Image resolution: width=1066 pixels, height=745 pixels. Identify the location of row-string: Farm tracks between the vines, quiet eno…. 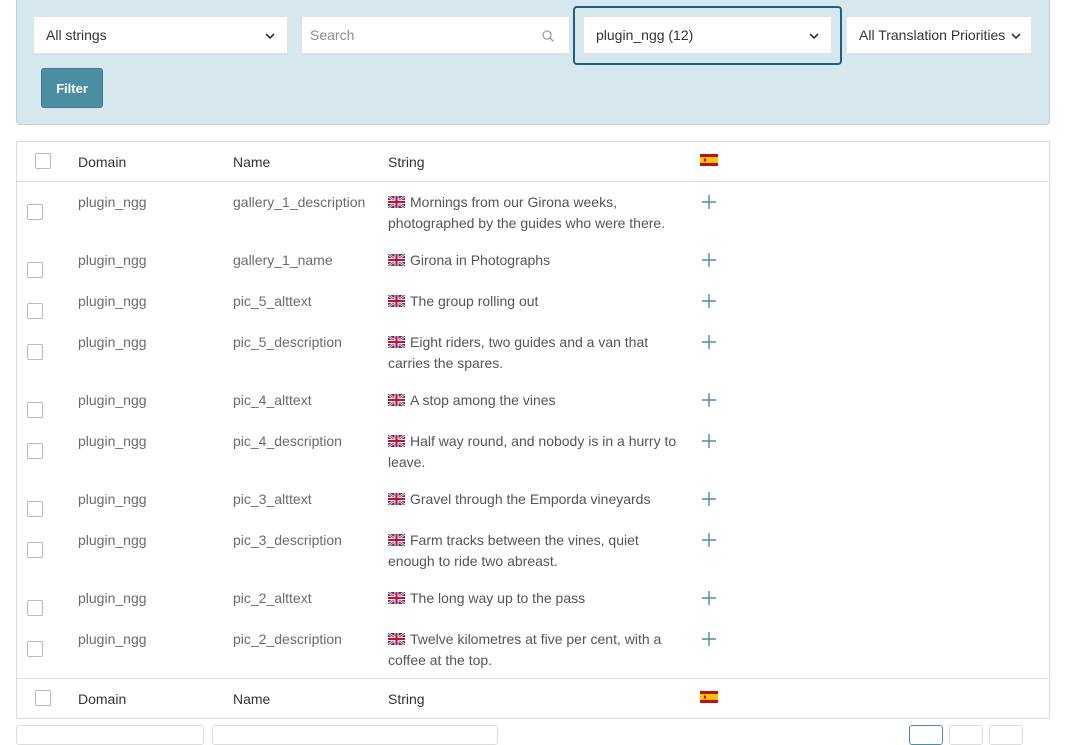
(538, 551).